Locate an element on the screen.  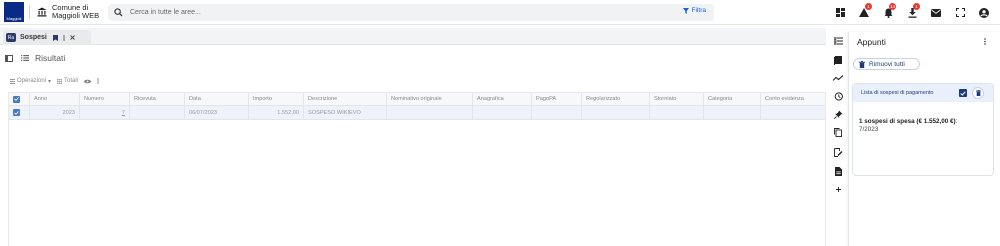
cell-data: 06/07/2023 is located at coordinates (217, 112).